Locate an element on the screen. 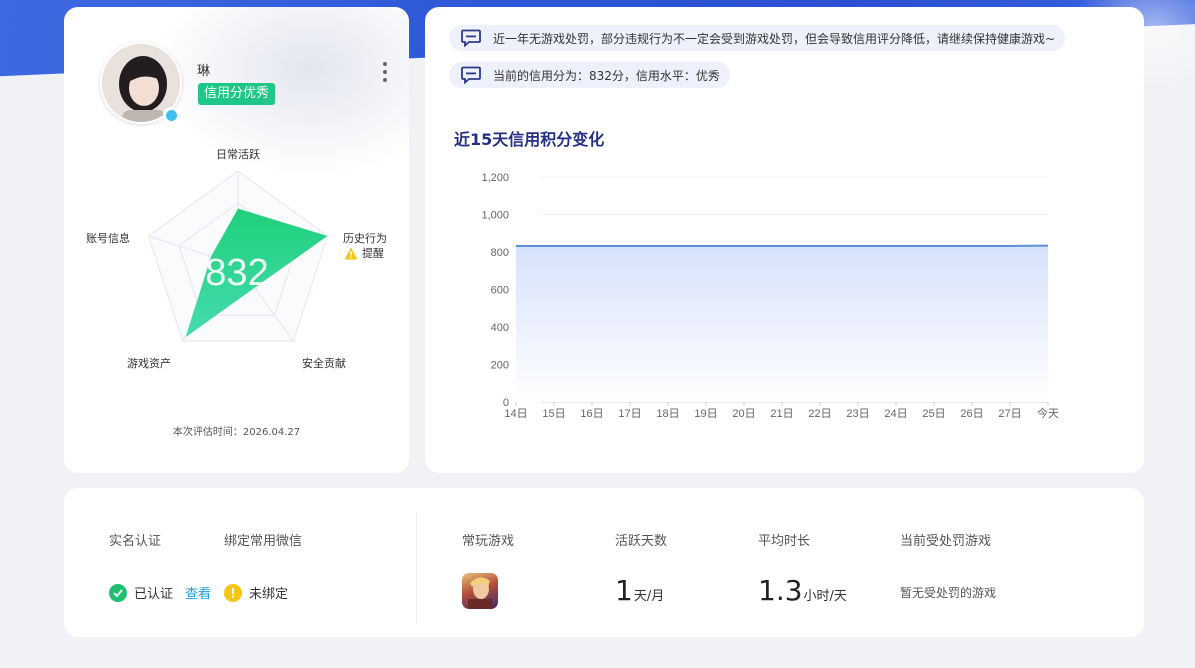 This screenshot has height=668, width=1195. evaluation-time: 本次评估时间：2026.04.27 is located at coordinates (236, 432).